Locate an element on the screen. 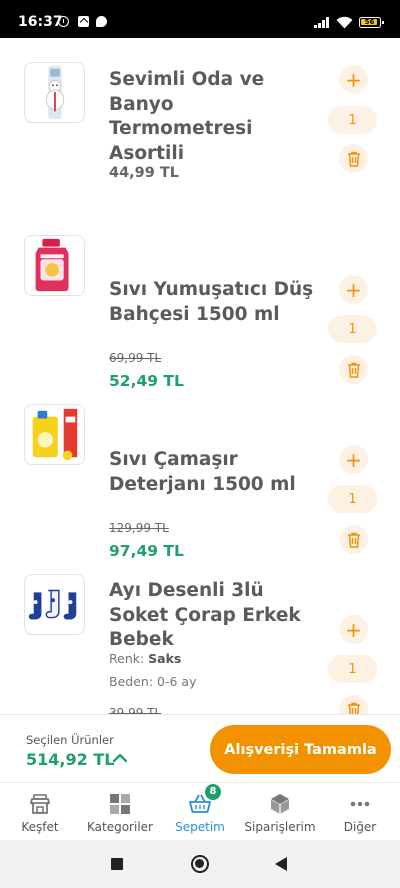  box-icon is located at coordinates (280, 804).